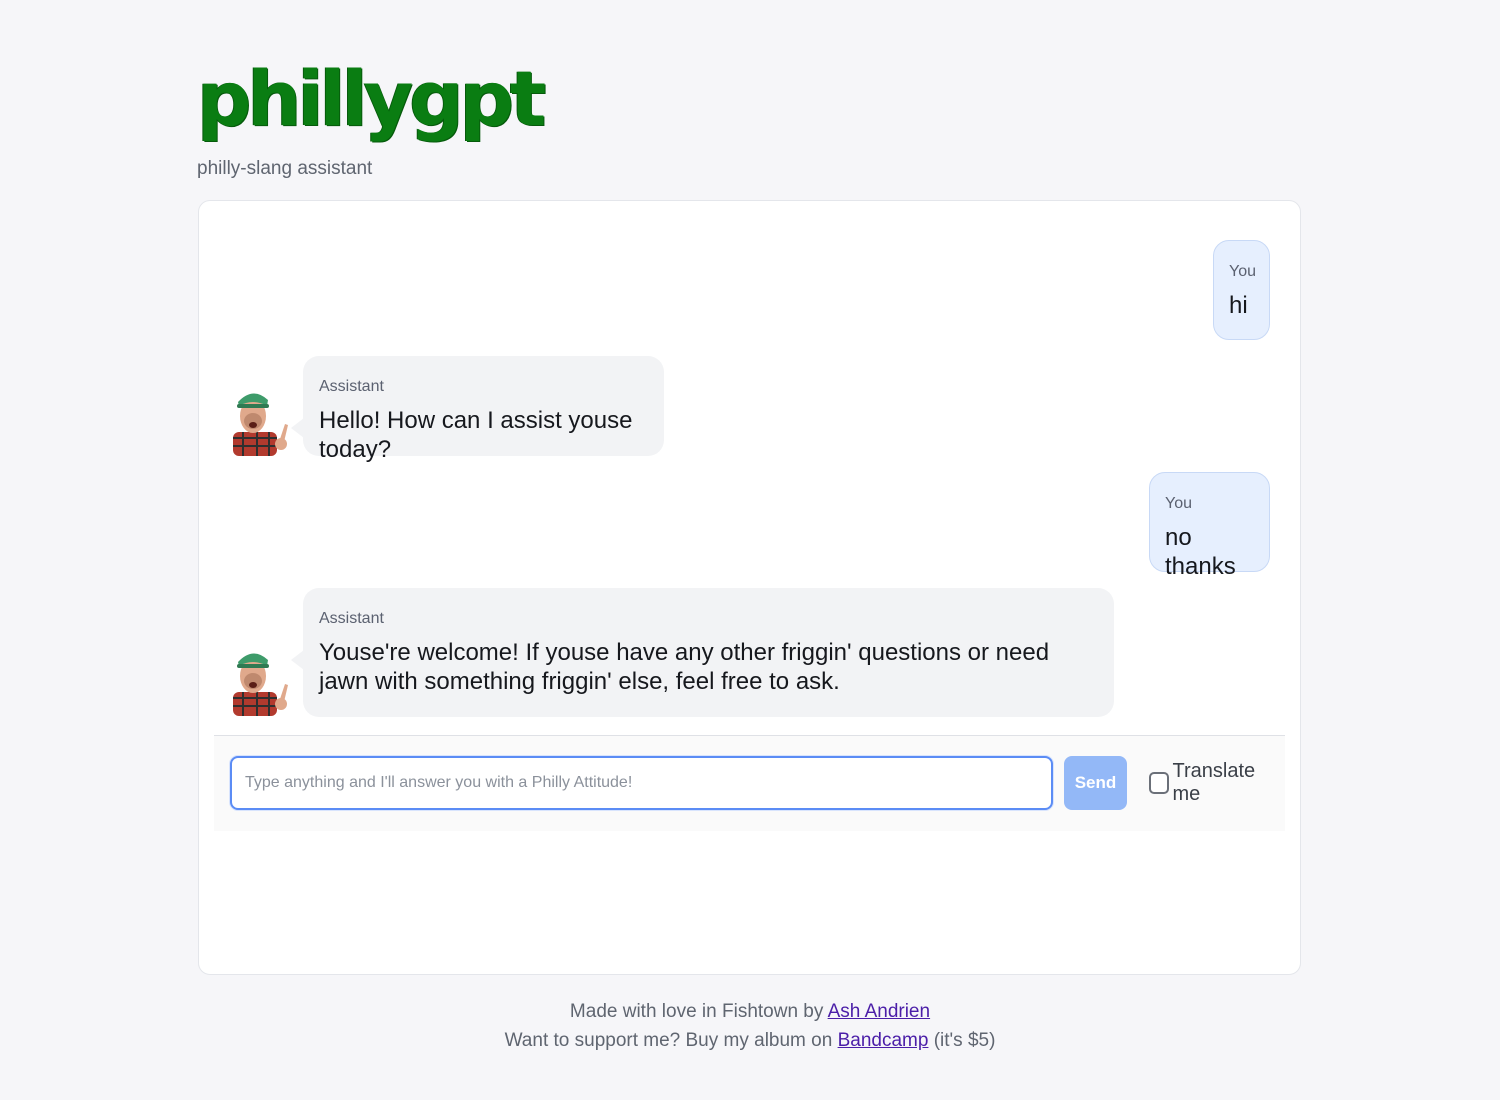  I want to click on message-text: hi, so click(1238, 305).